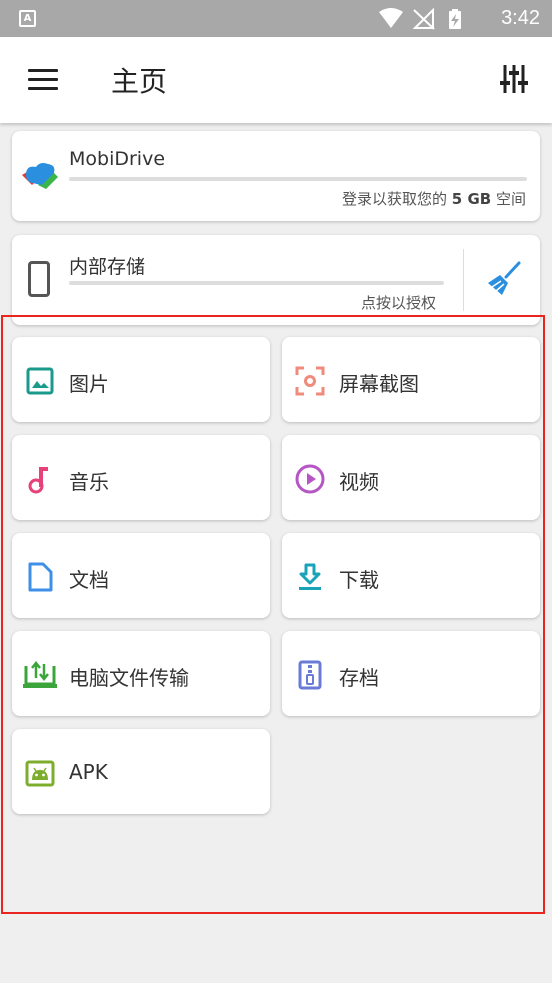  What do you see at coordinates (520, 18) in the screenshot?
I see `clock: 3:42` at bounding box center [520, 18].